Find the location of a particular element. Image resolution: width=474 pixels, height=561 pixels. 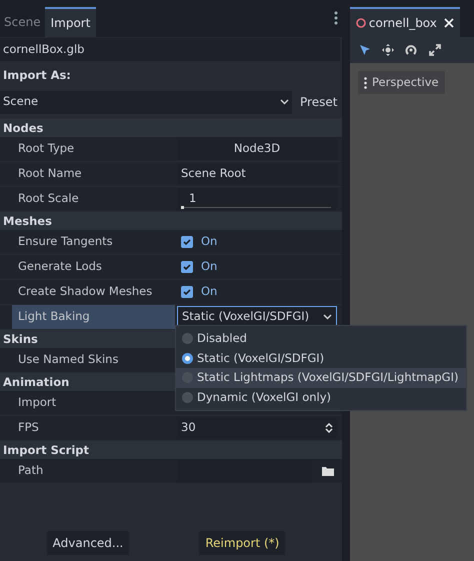

import-type-dropdown: Scene is located at coordinates (146, 102).